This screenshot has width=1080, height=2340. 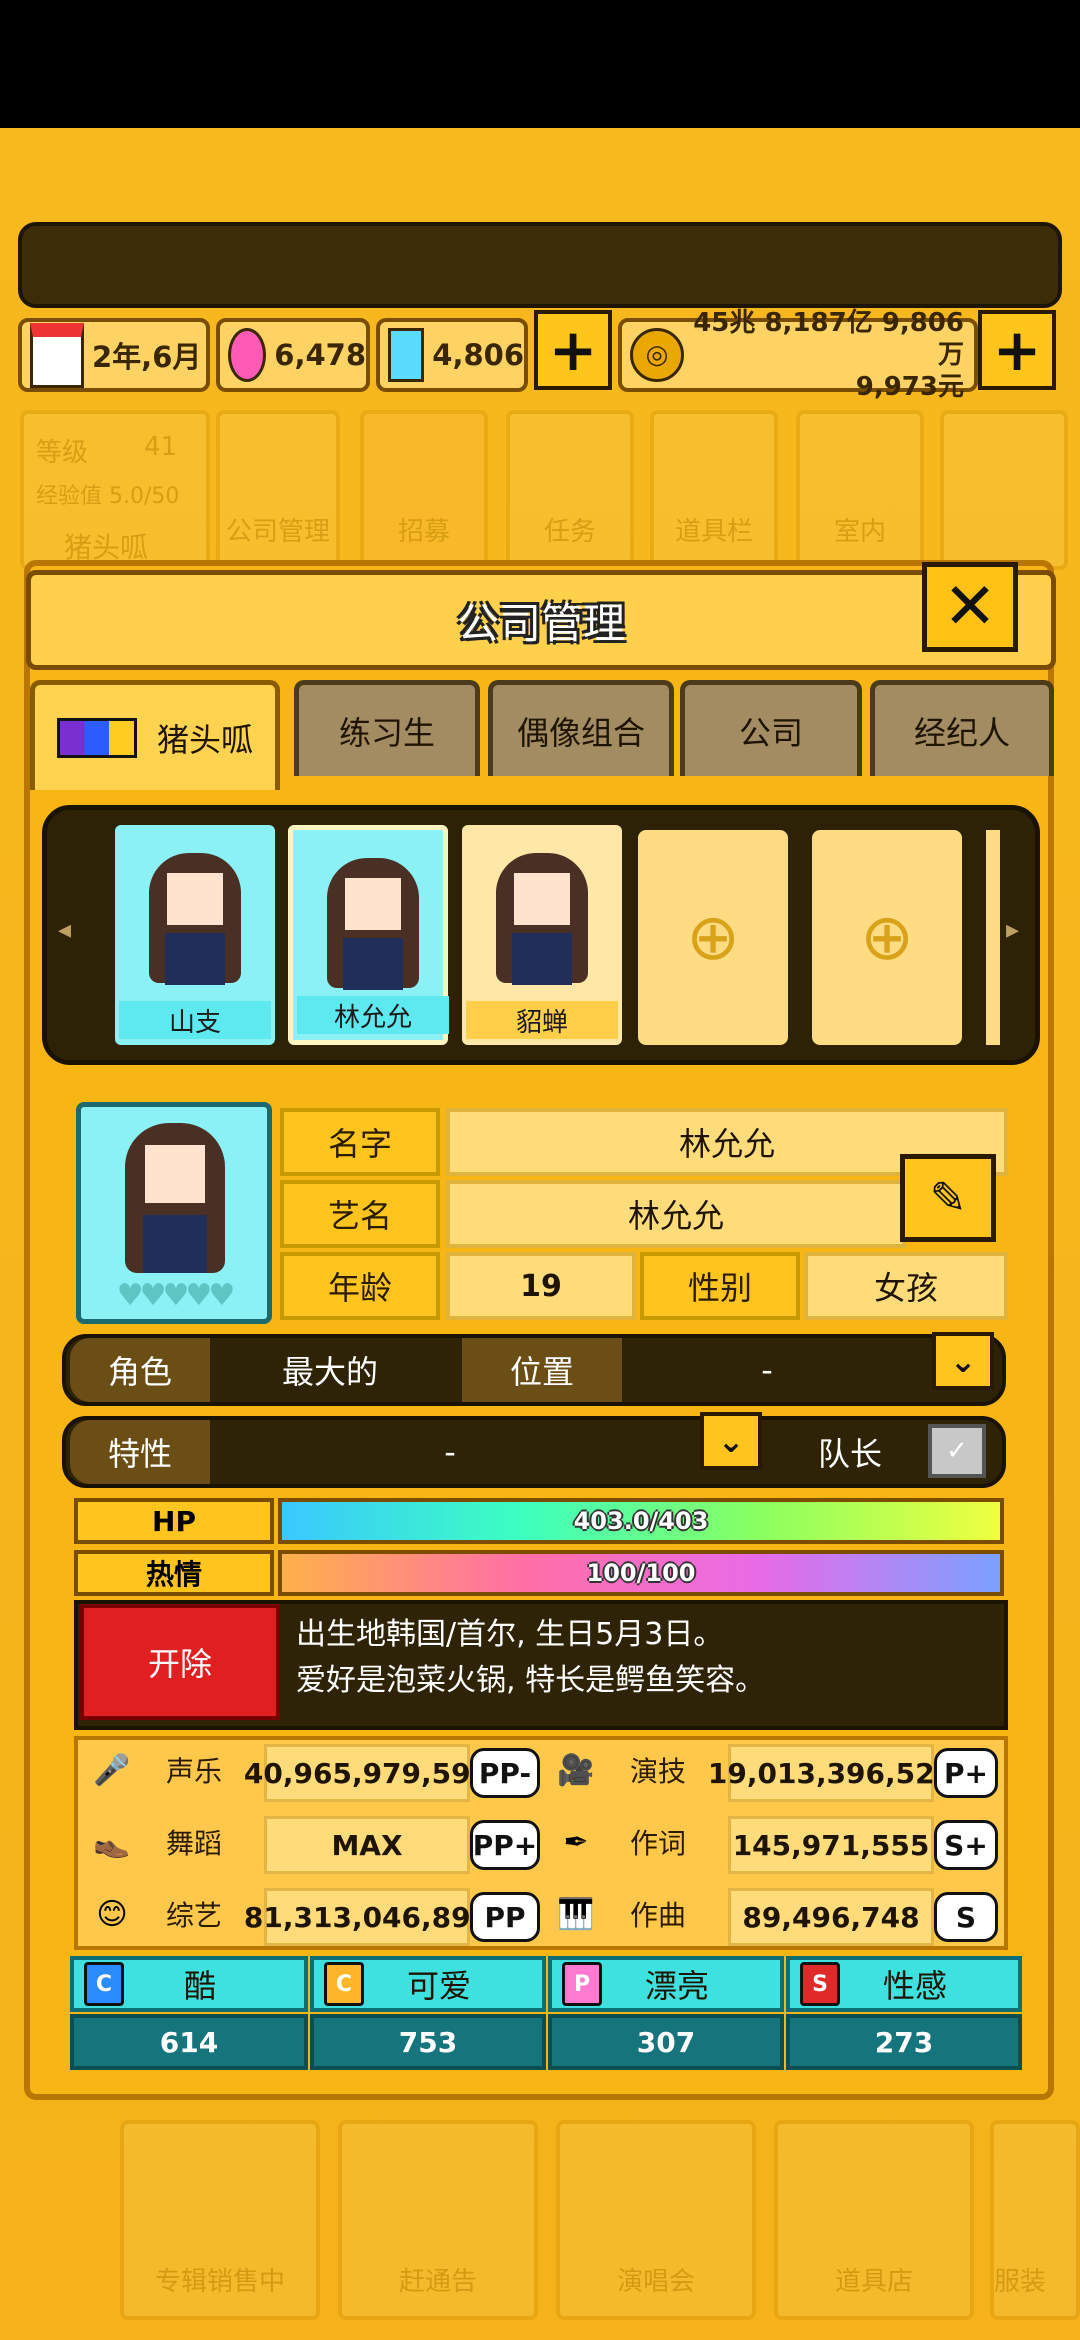 I want to click on leader-checkbox: ✓, so click(x=957, y=1451).